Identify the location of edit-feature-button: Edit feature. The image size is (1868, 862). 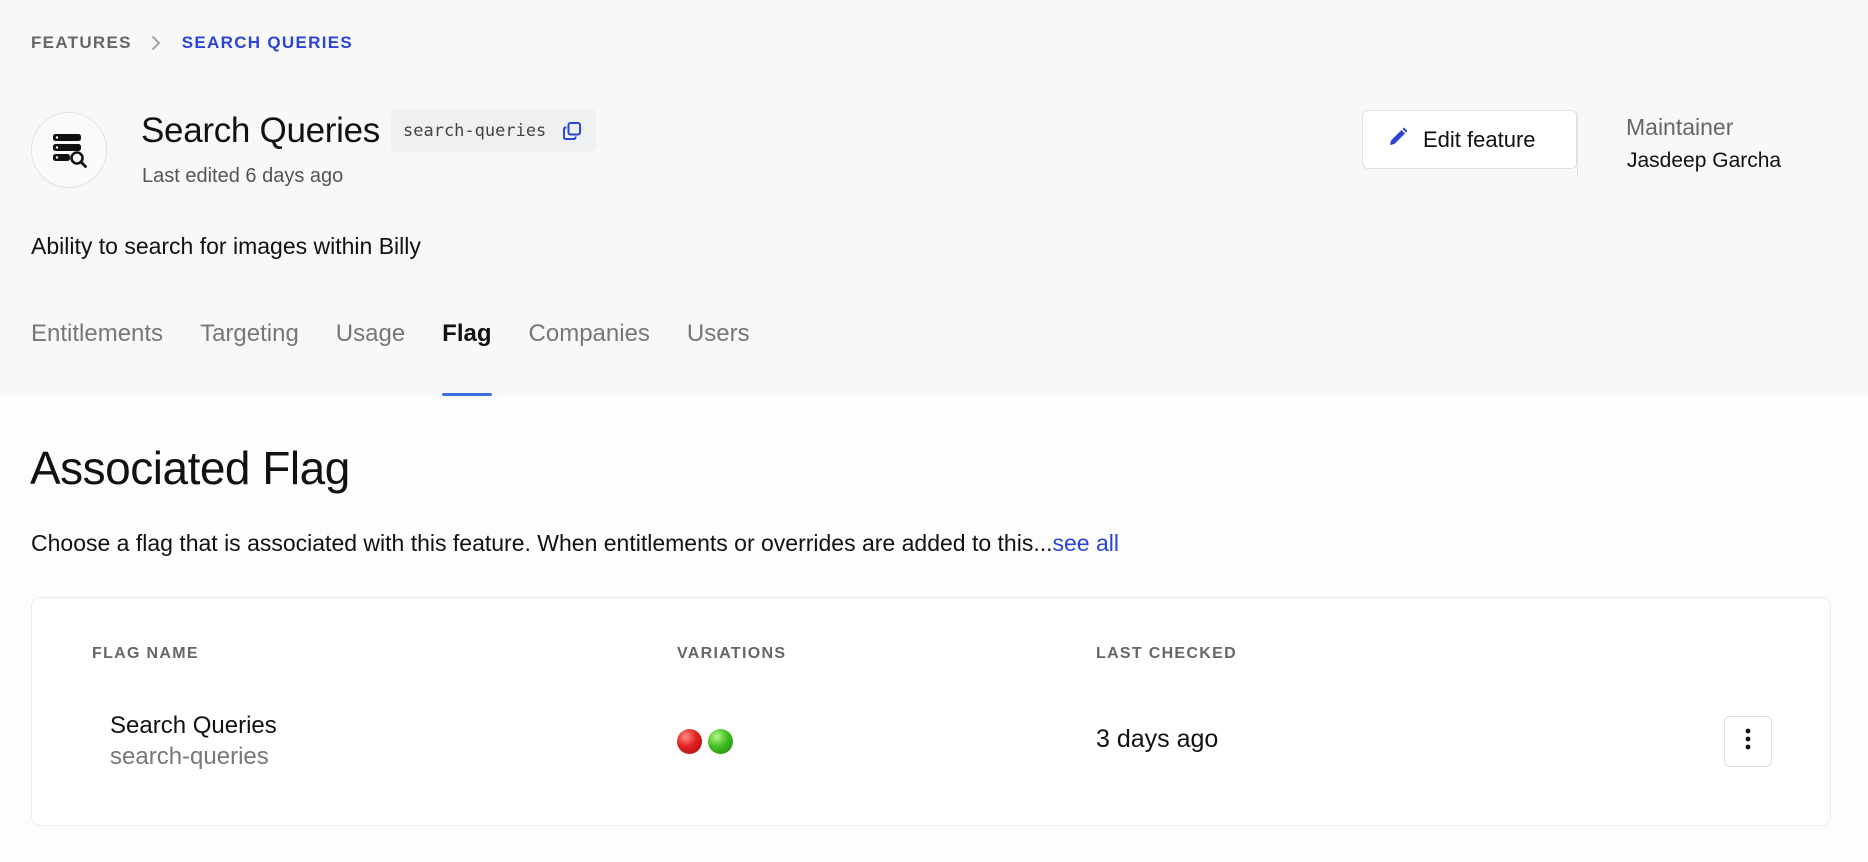
(1469, 139).